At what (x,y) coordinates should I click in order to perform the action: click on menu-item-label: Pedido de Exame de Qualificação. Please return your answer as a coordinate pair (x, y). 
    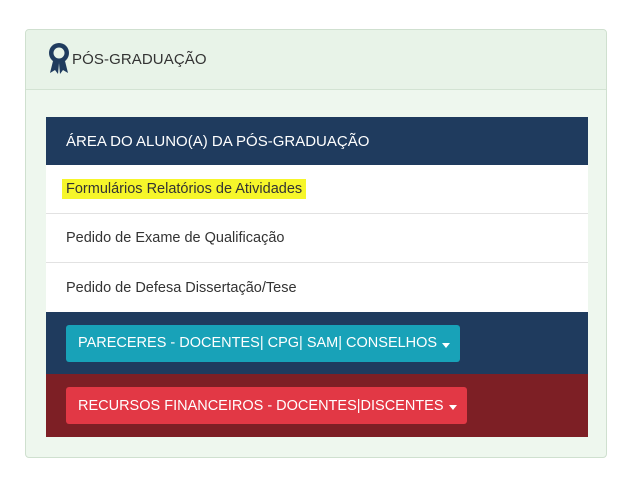
    Looking at the image, I should click on (175, 238).